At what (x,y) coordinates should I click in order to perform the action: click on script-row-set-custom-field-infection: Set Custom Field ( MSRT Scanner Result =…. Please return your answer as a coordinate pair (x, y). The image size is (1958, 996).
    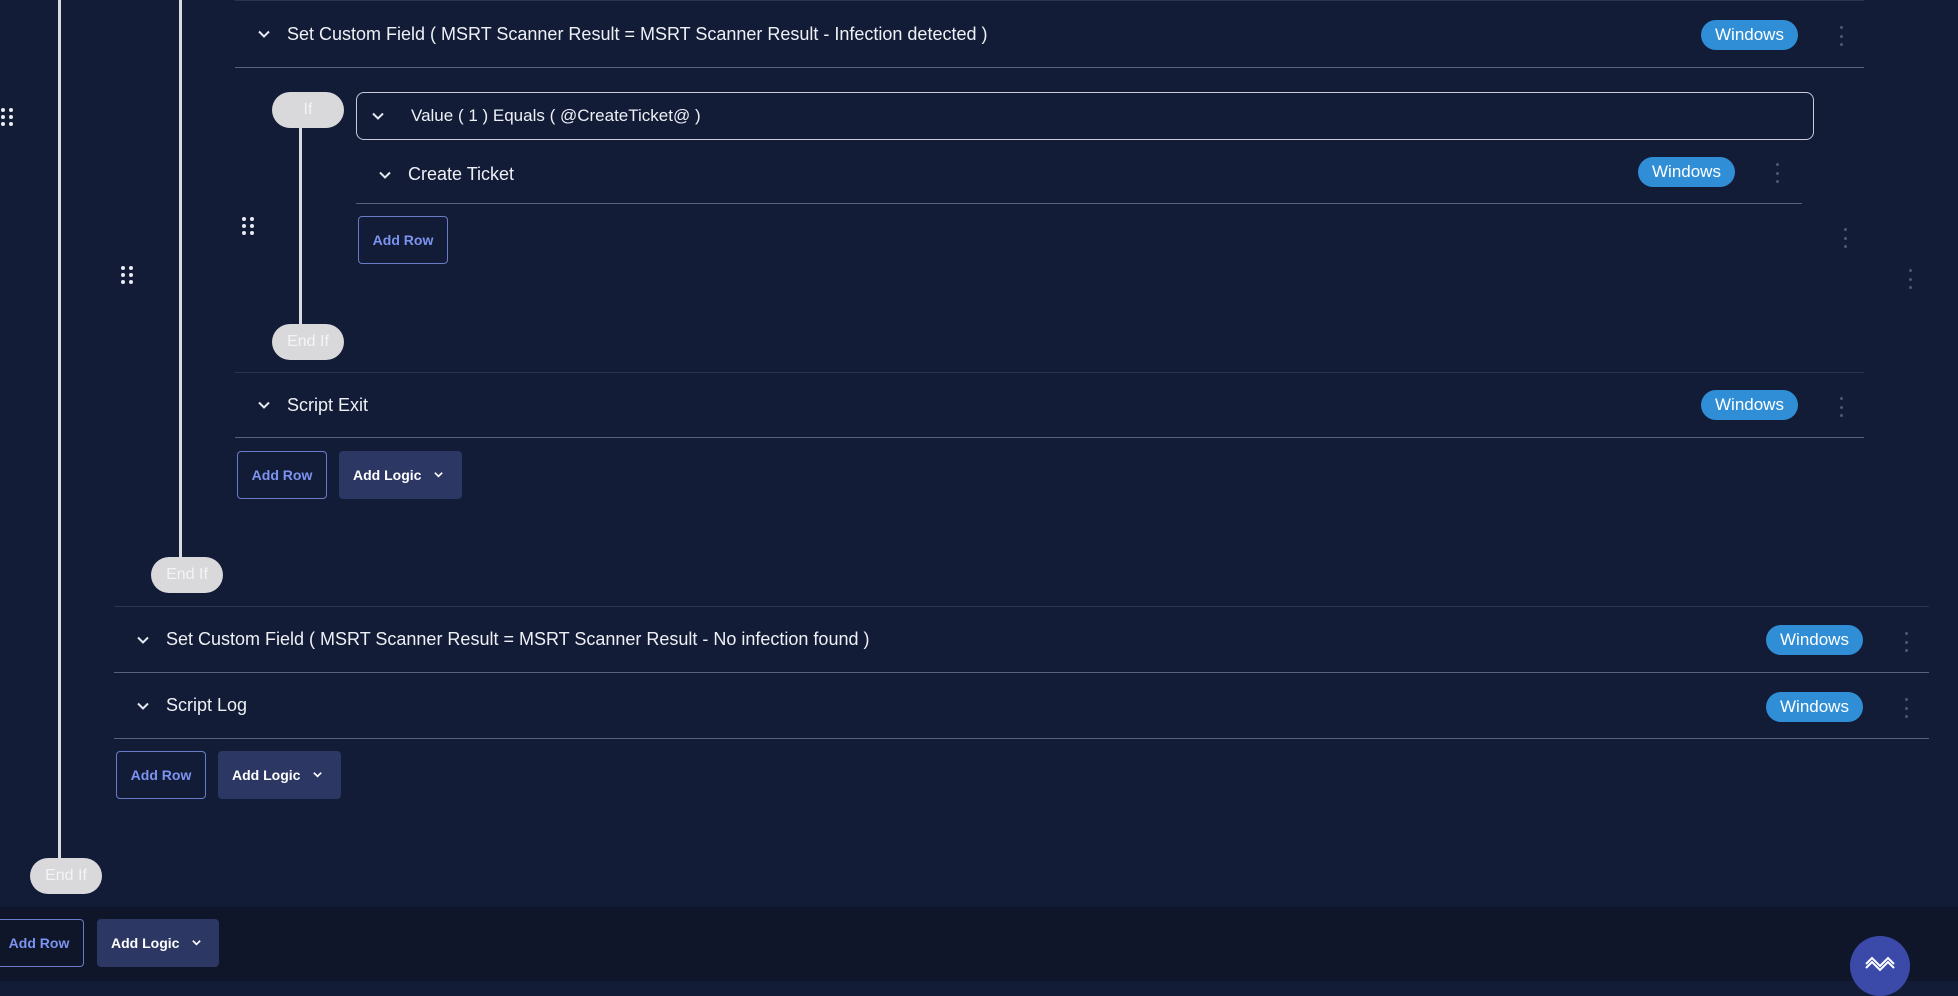
    Looking at the image, I should click on (1049, 34).